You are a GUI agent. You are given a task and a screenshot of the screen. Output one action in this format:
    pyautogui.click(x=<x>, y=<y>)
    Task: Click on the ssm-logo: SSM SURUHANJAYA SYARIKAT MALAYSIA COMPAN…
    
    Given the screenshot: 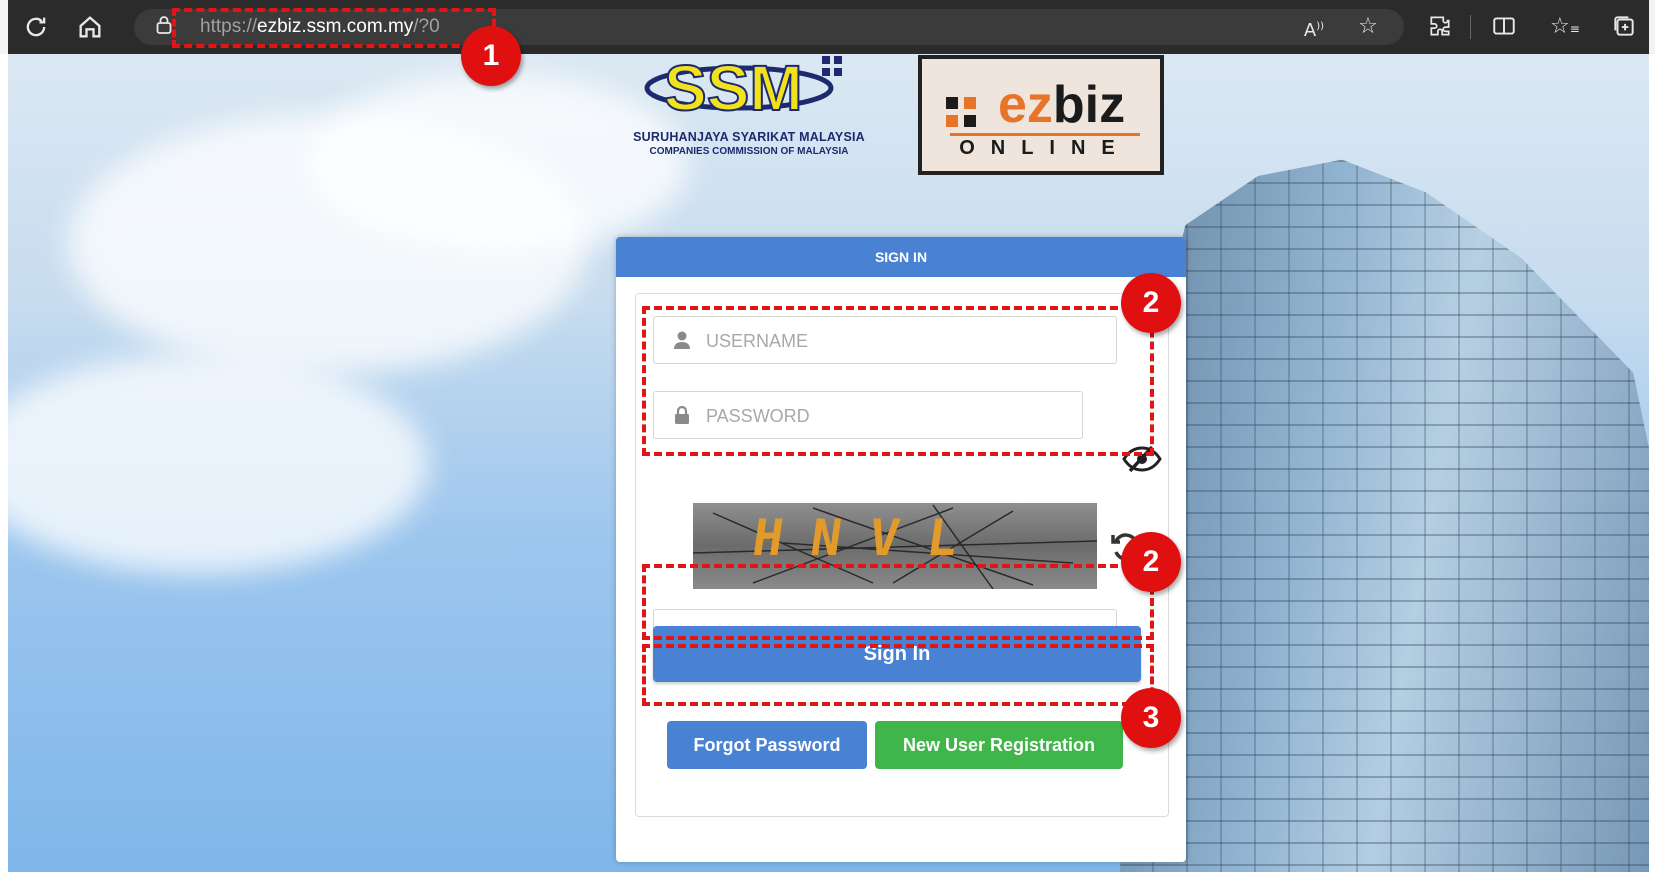 What is the action you would take?
    pyautogui.click(x=749, y=105)
    